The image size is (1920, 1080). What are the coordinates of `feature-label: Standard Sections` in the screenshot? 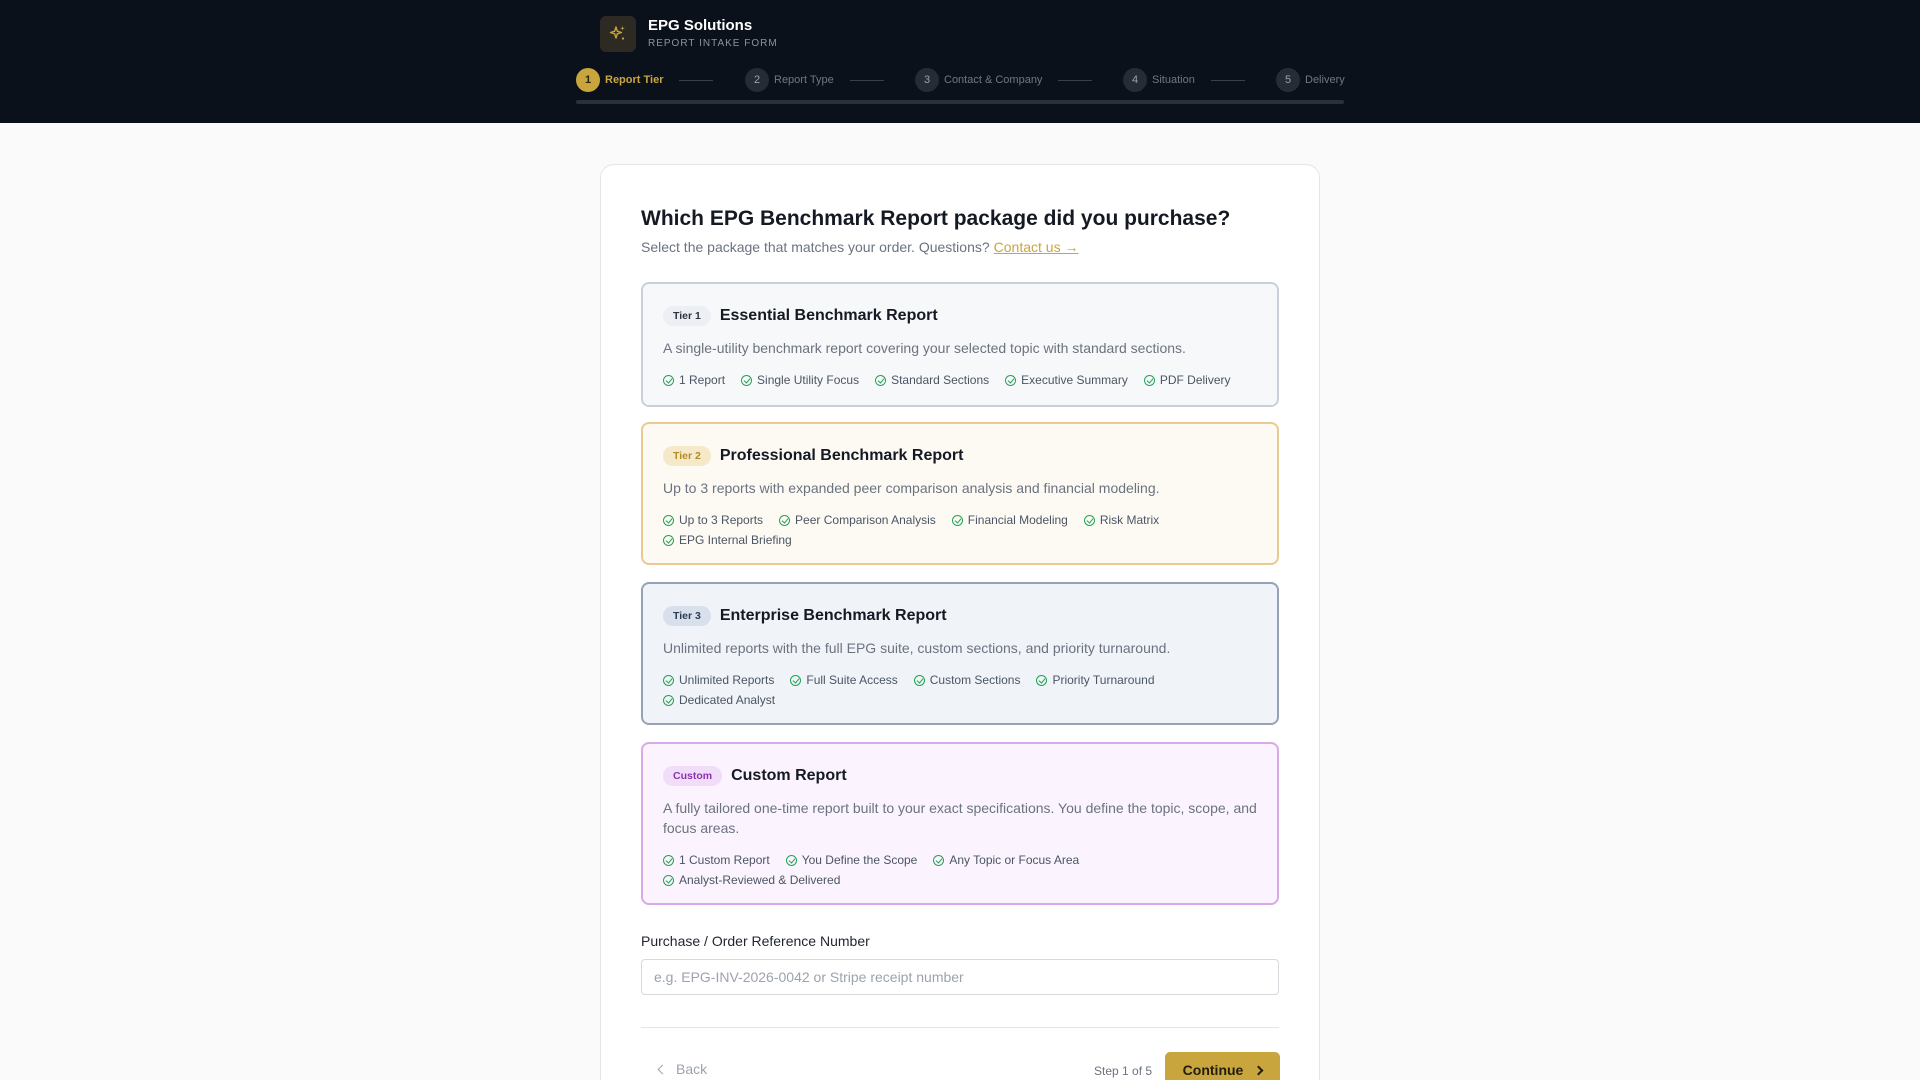 It's located at (940, 380).